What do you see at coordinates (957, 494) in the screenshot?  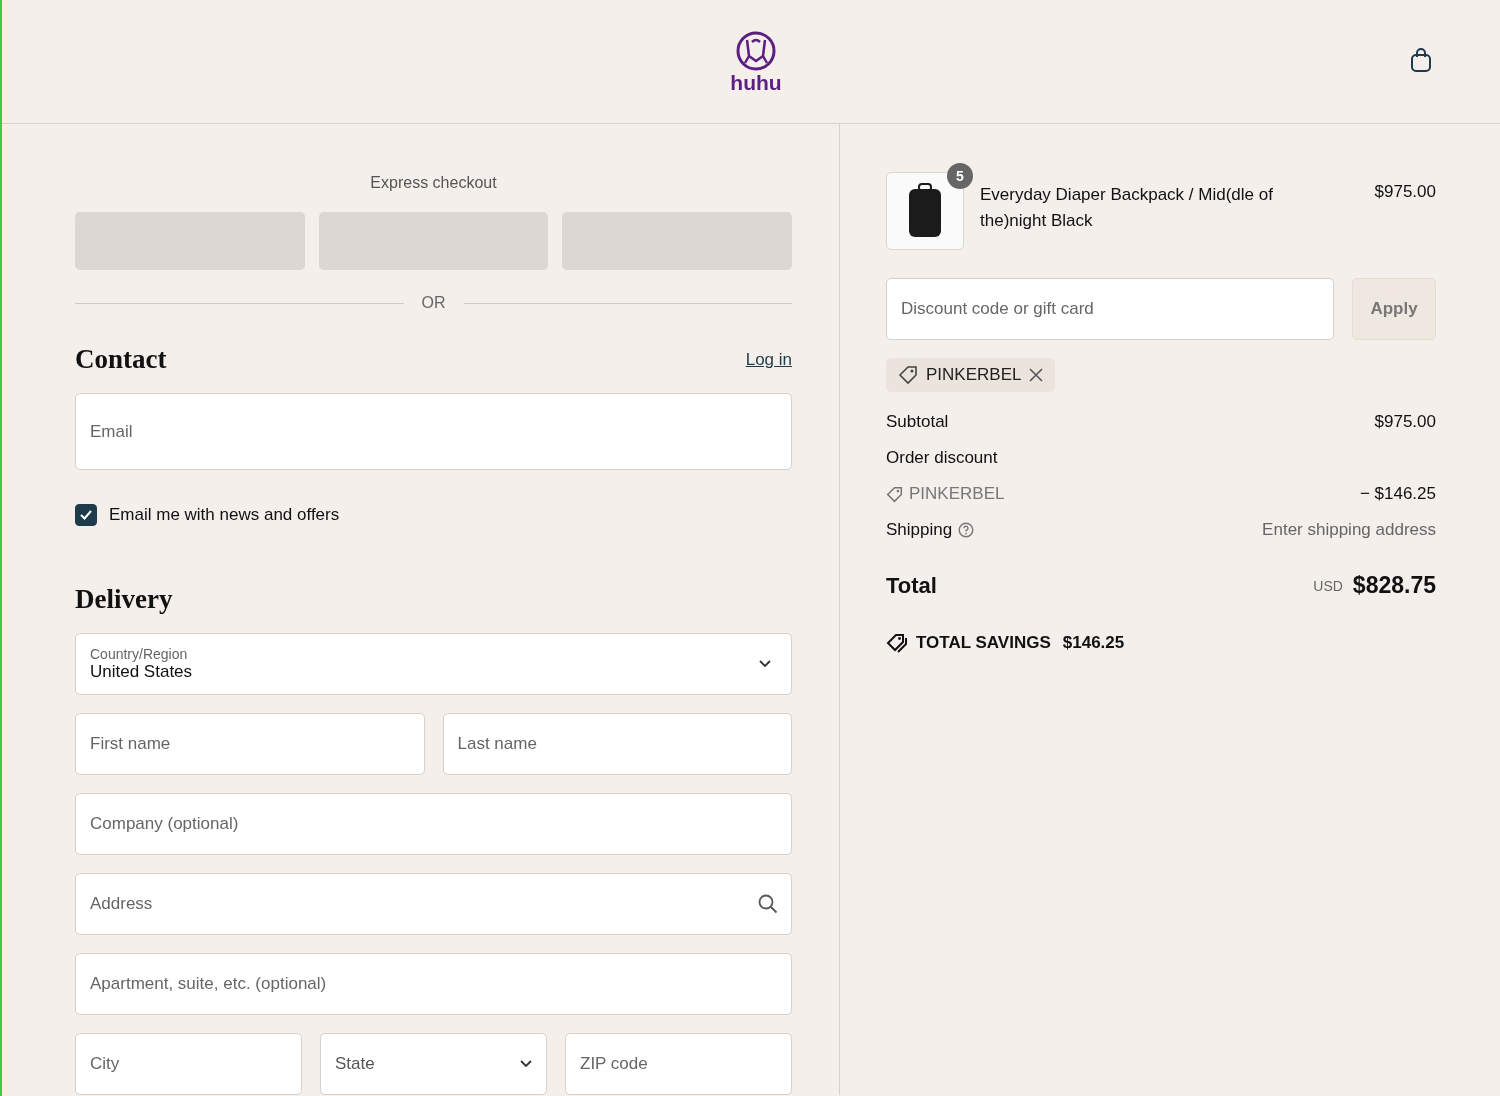 I see `summary-label: PINKERBEL` at bounding box center [957, 494].